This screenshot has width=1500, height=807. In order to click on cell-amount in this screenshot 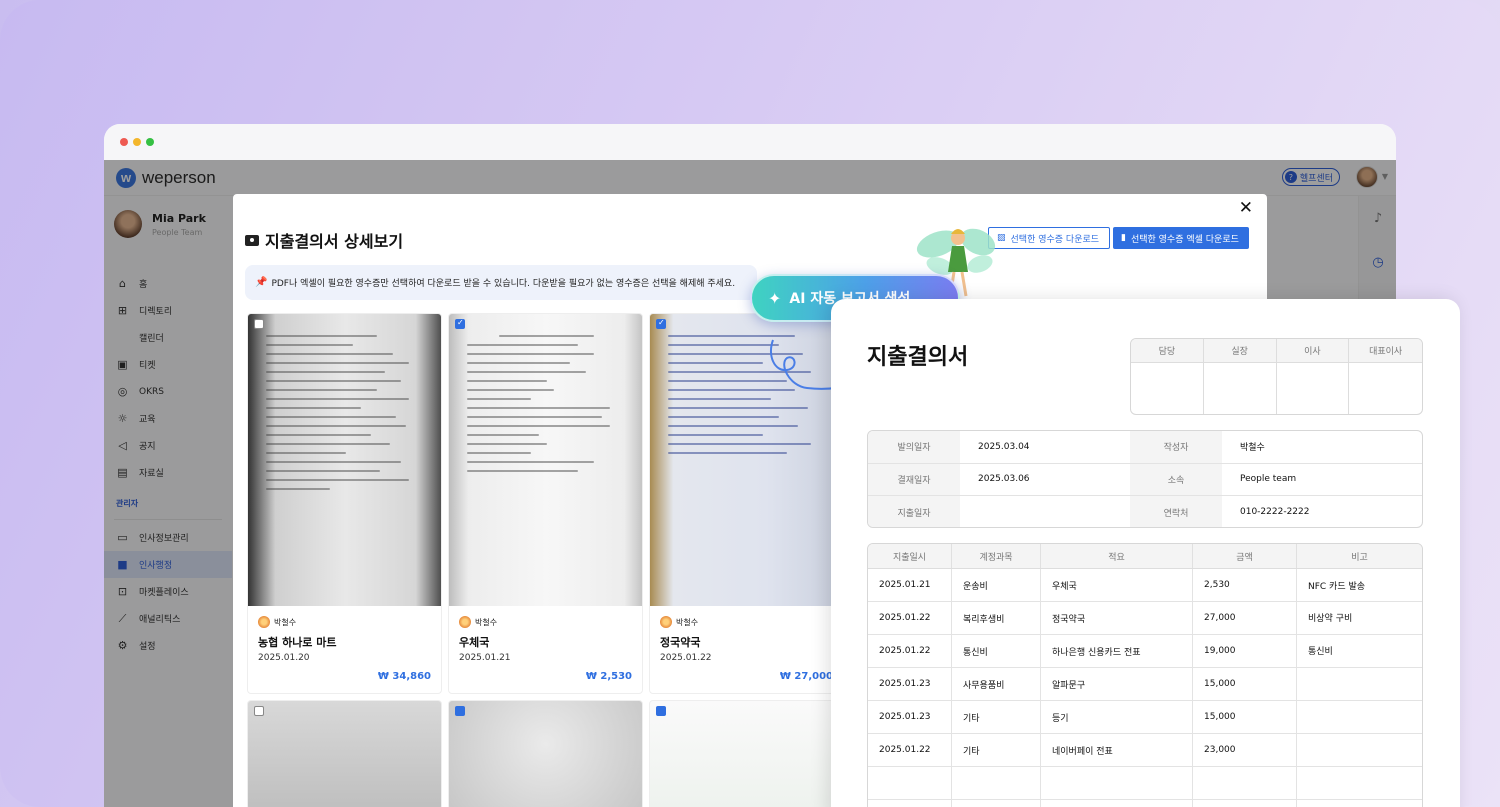, I will do `click(1245, 803)`.